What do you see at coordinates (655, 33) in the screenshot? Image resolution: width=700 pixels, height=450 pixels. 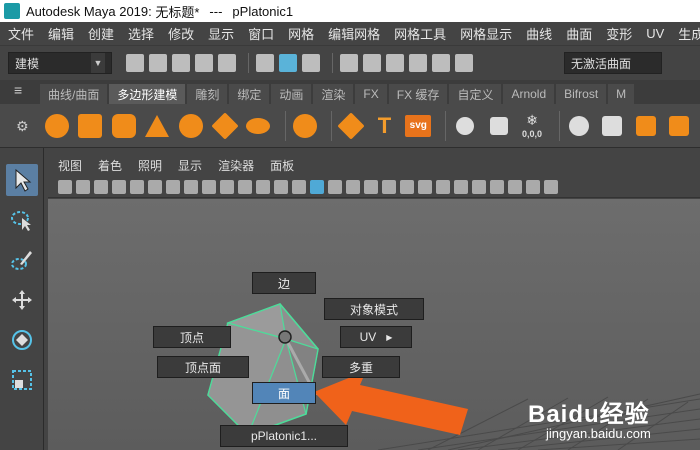 I see `menu-uv: UV` at bounding box center [655, 33].